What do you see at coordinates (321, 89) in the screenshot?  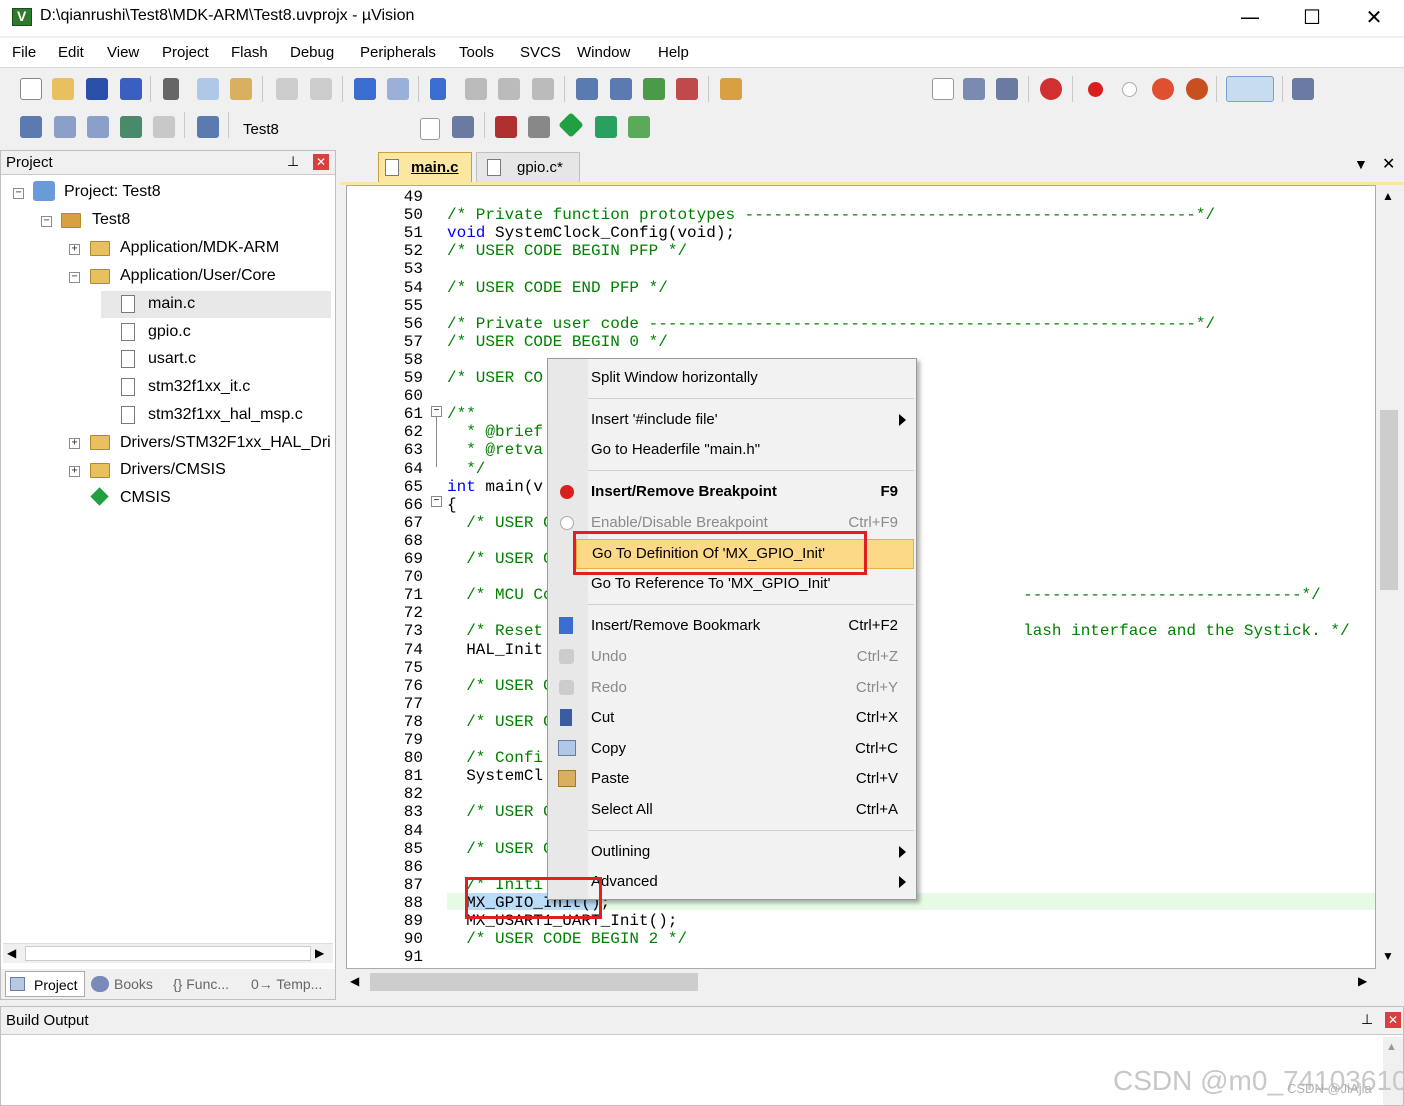 I see `redo-icon` at bounding box center [321, 89].